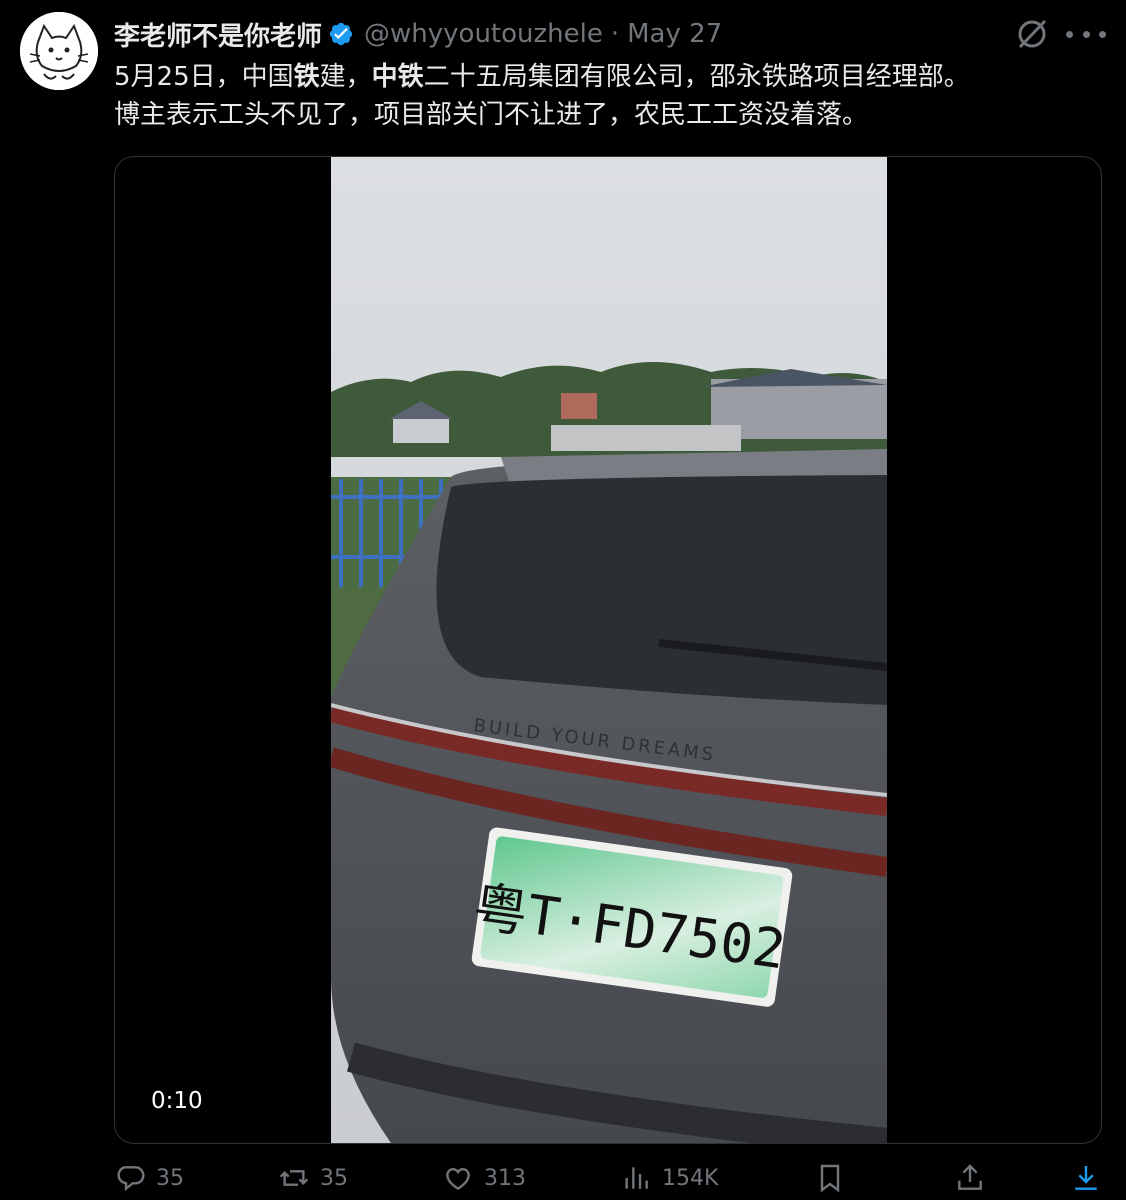 Image resolution: width=1126 pixels, height=1200 pixels. What do you see at coordinates (218, 34) in the screenshot?
I see `display-name: 李老师不是你老师` at bounding box center [218, 34].